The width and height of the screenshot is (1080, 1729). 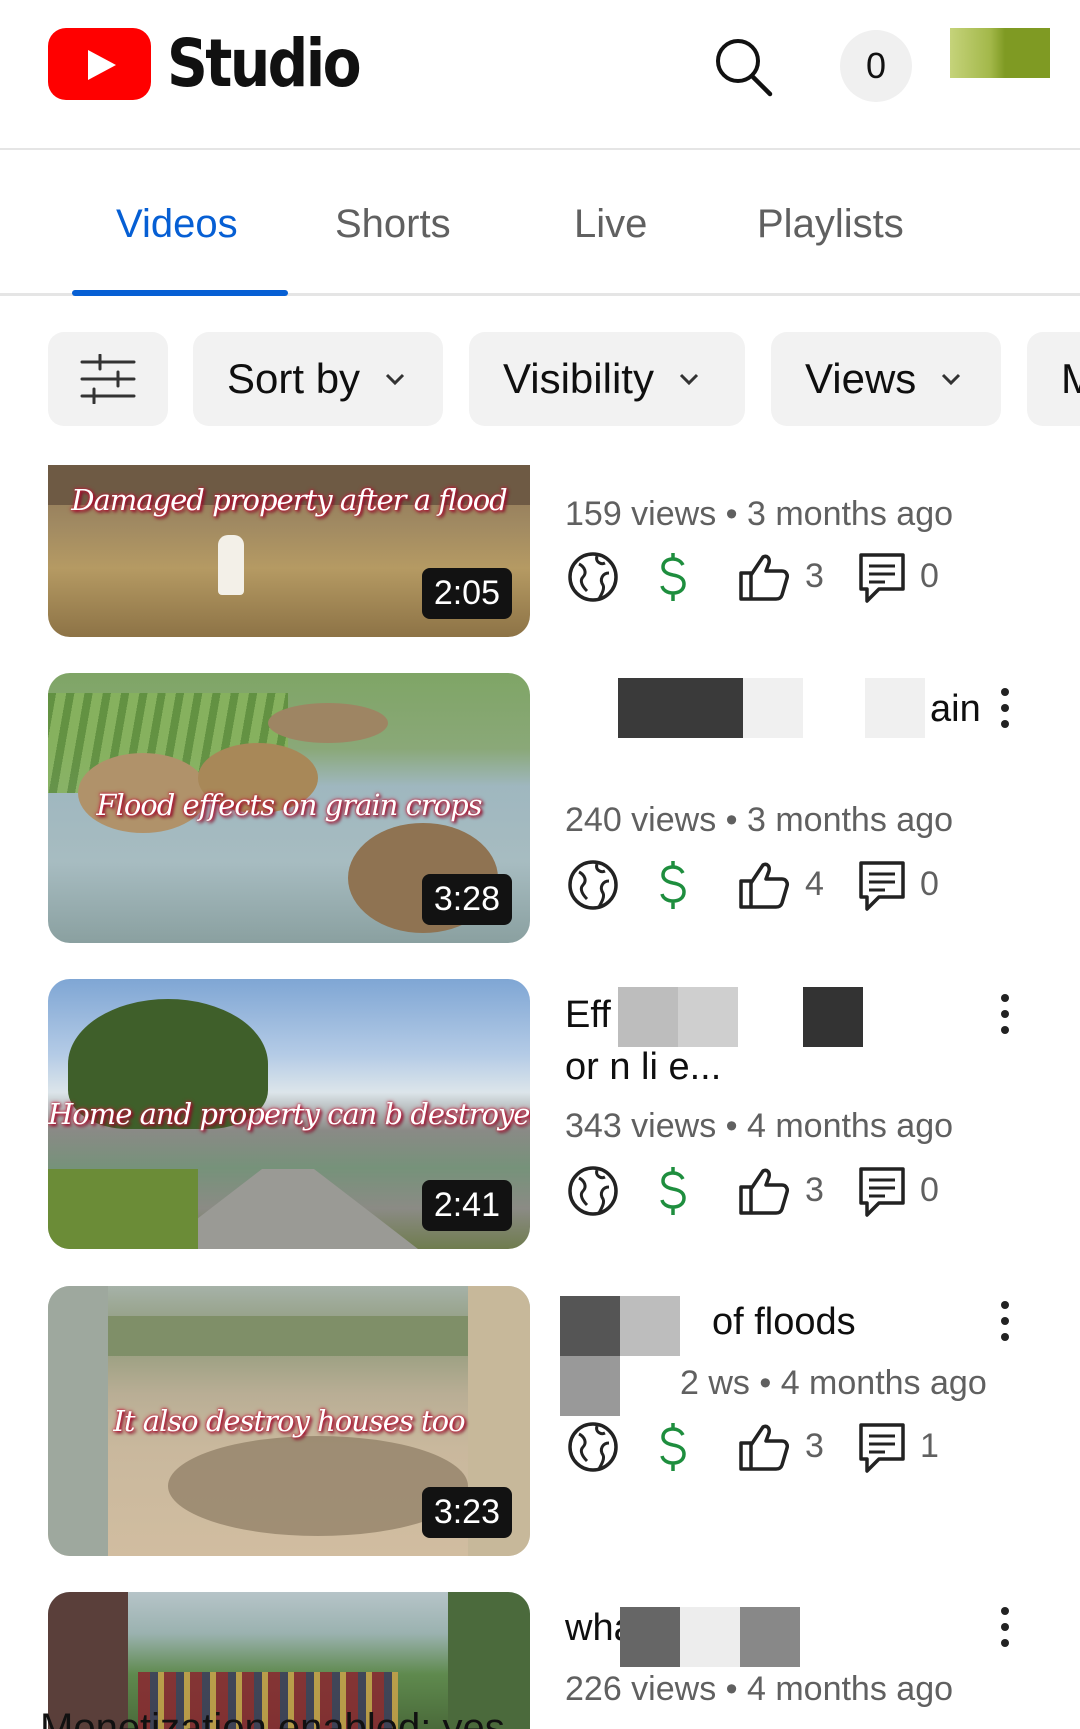 What do you see at coordinates (759, 1126) in the screenshot?
I see `video-meta: 343 views • 4 months ago` at bounding box center [759, 1126].